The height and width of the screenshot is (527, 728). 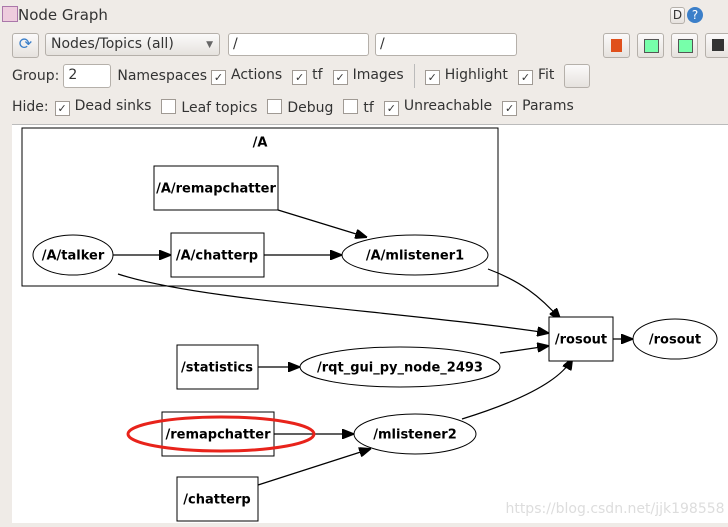 I want to click on label: /A/mlistener1, so click(x=415, y=256).